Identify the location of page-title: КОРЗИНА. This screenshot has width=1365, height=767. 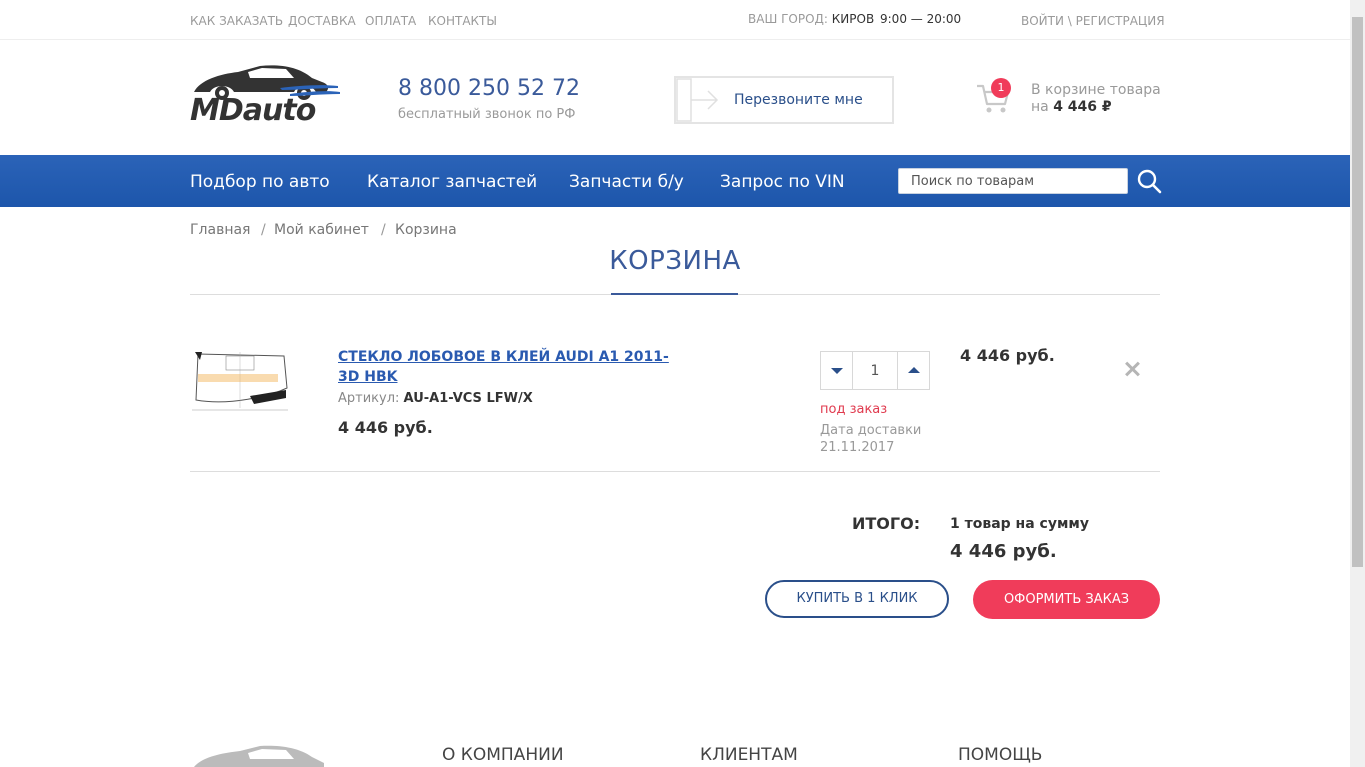
(675, 261).